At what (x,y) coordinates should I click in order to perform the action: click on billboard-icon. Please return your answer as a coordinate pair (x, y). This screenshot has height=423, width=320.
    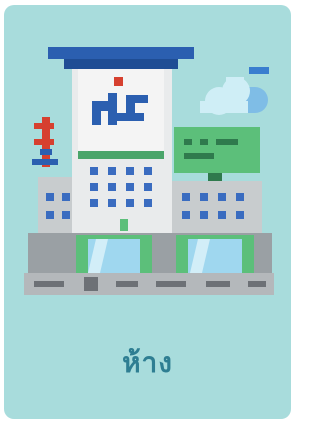
    Looking at the image, I should click on (217, 154).